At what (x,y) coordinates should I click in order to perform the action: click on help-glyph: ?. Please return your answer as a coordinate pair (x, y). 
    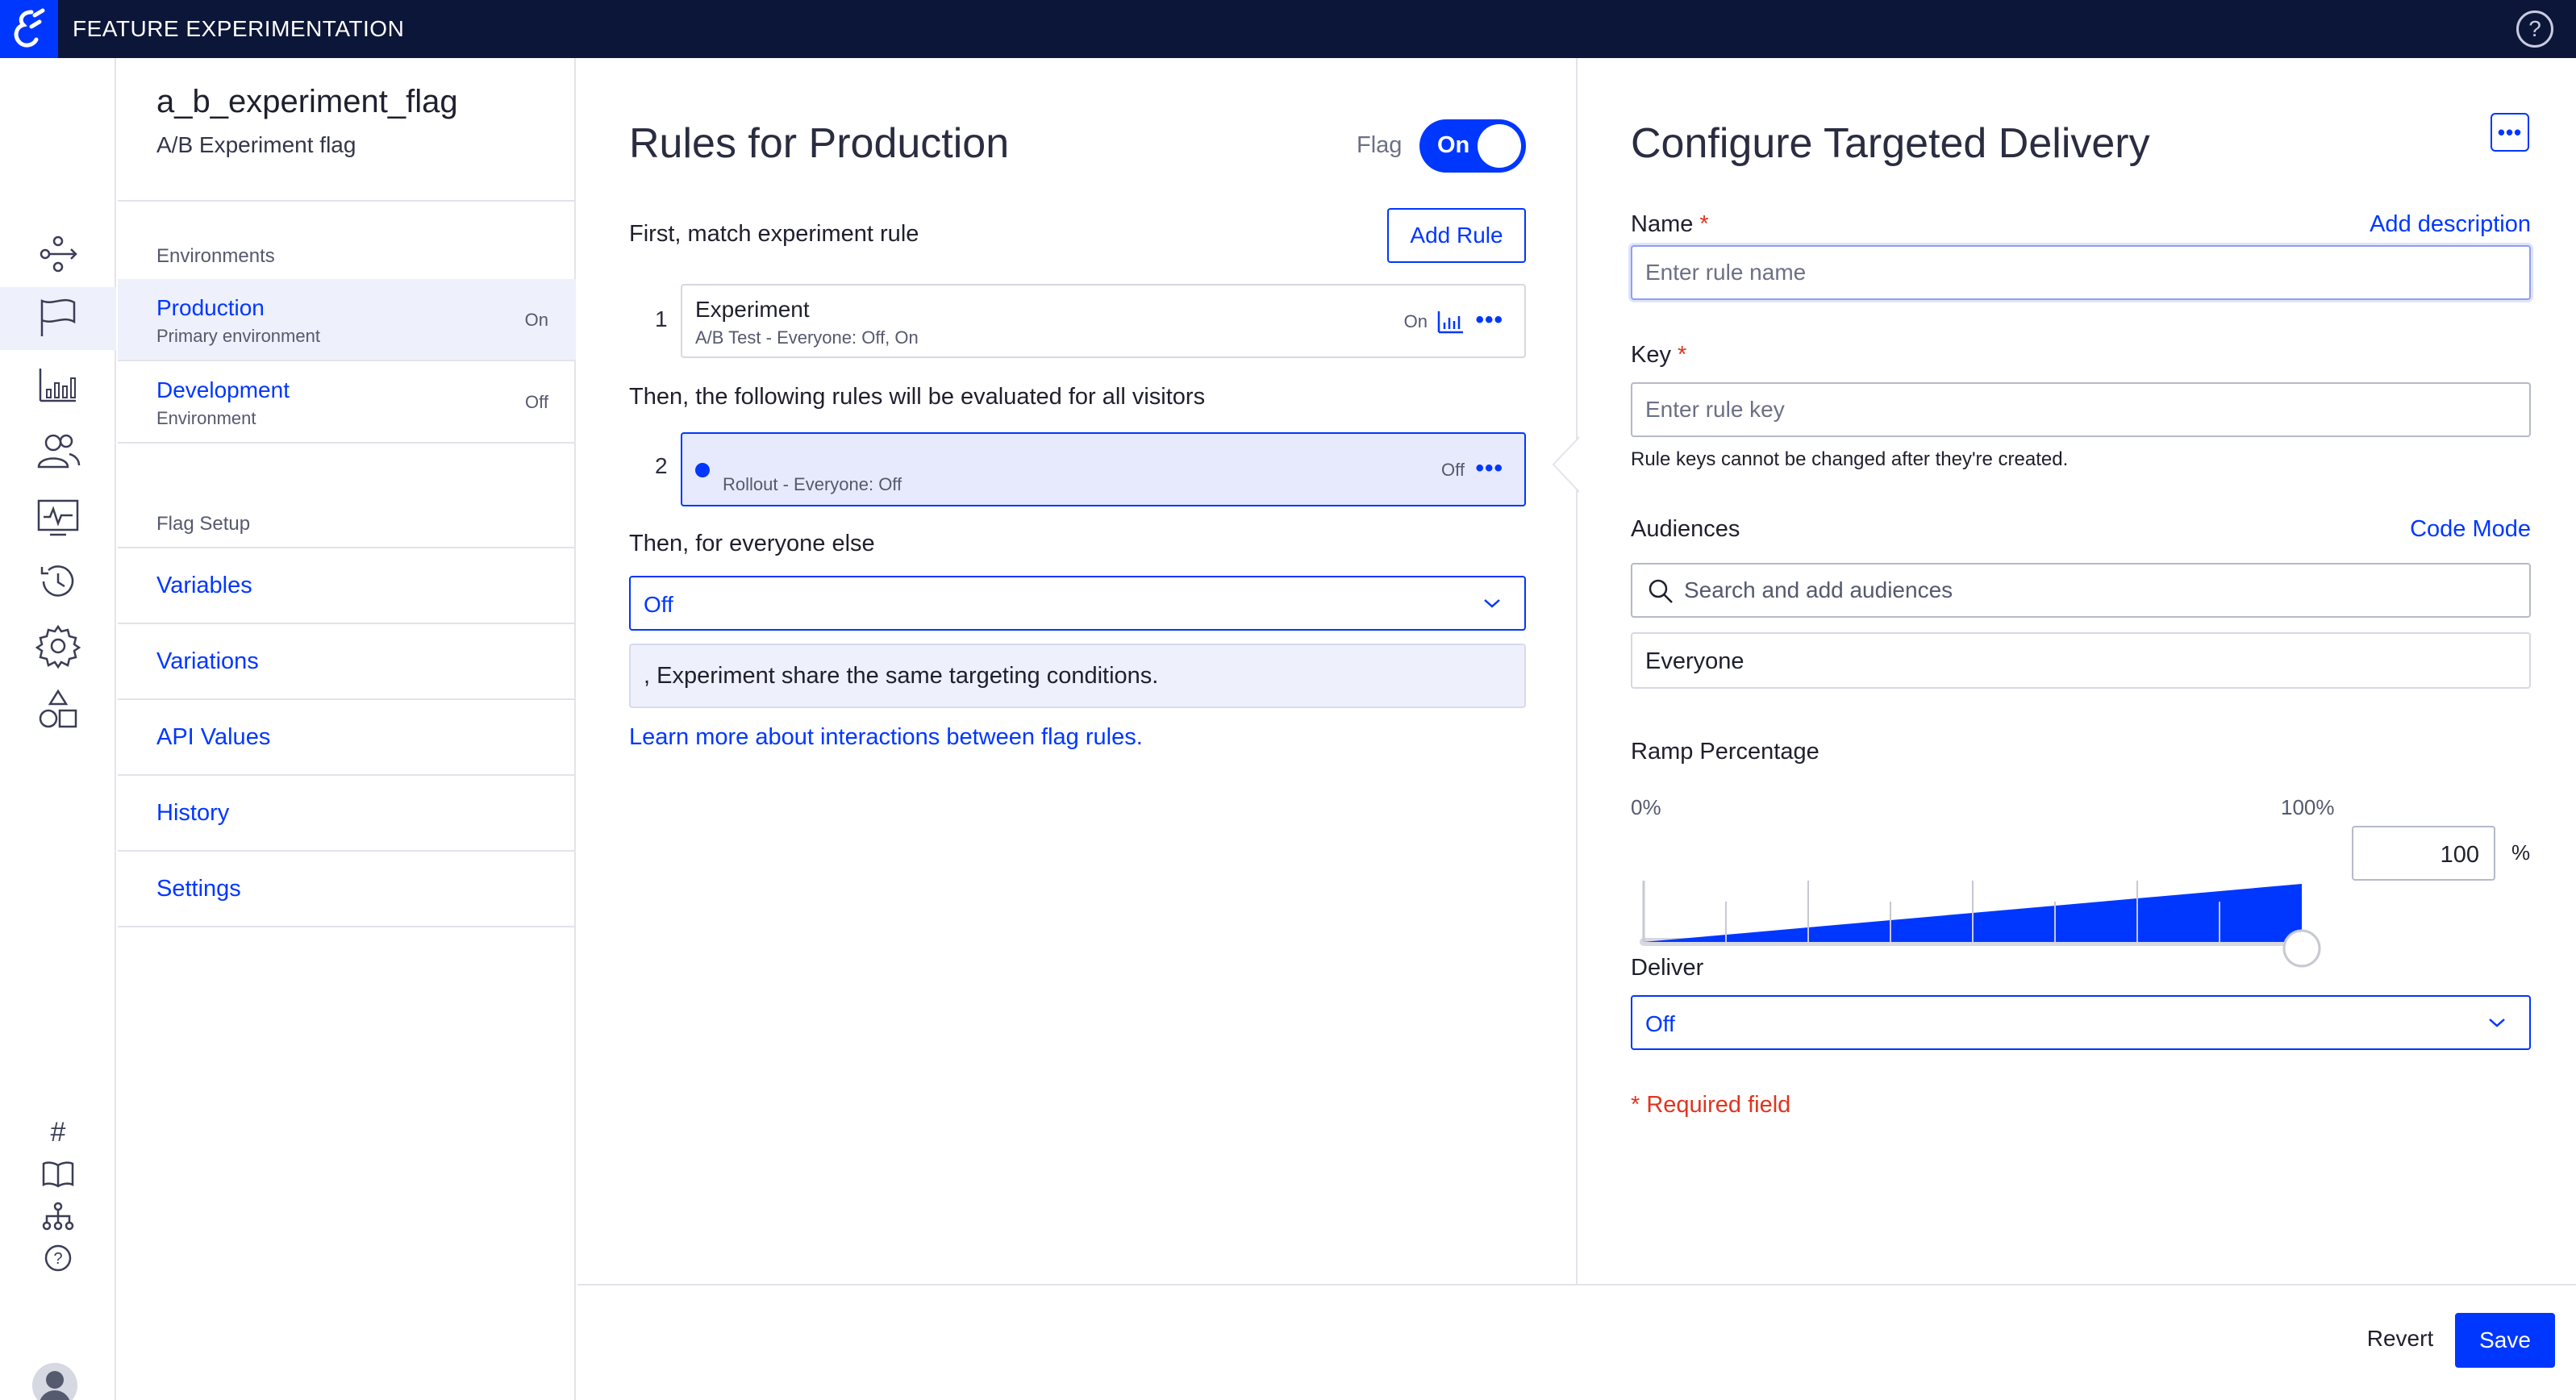
    Looking at the image, I should click on (2534, 29).